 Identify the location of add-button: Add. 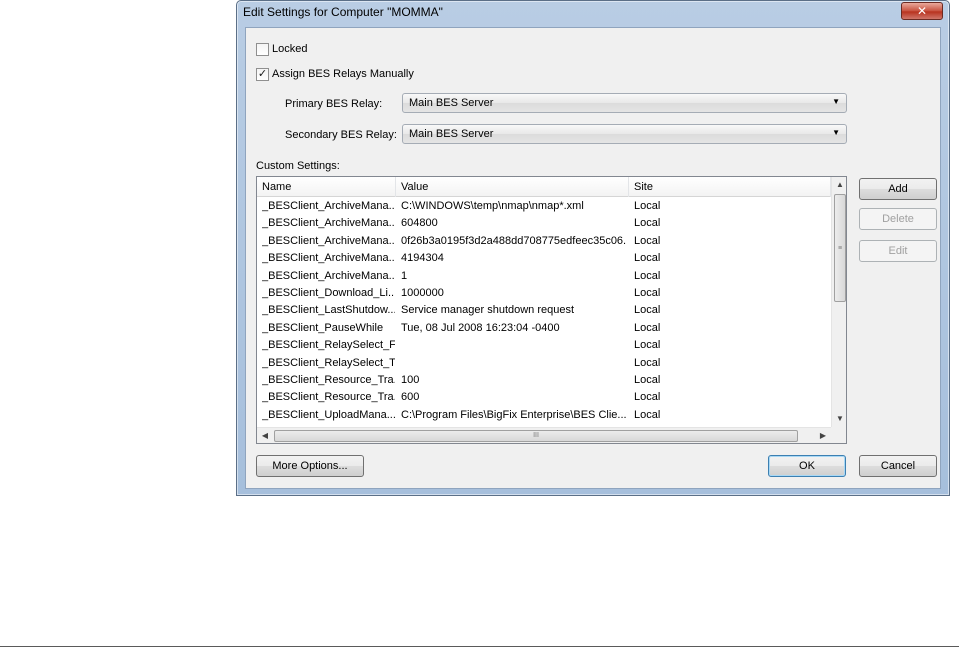
(898, 189).